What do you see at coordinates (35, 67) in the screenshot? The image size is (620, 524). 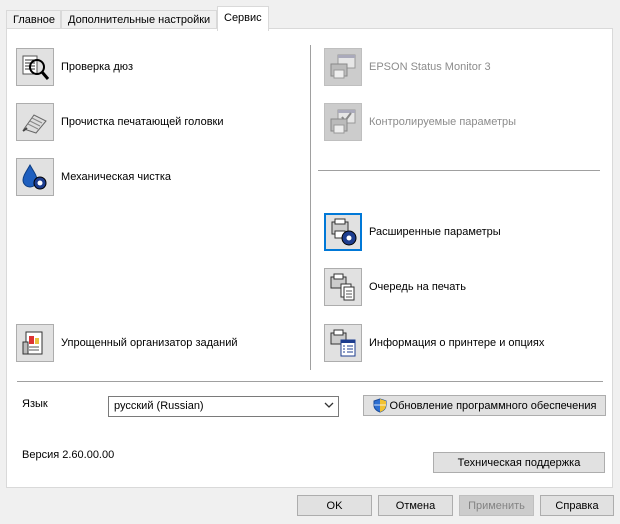 I see `nozzle-check-icon` at bounding box center [35, 67].